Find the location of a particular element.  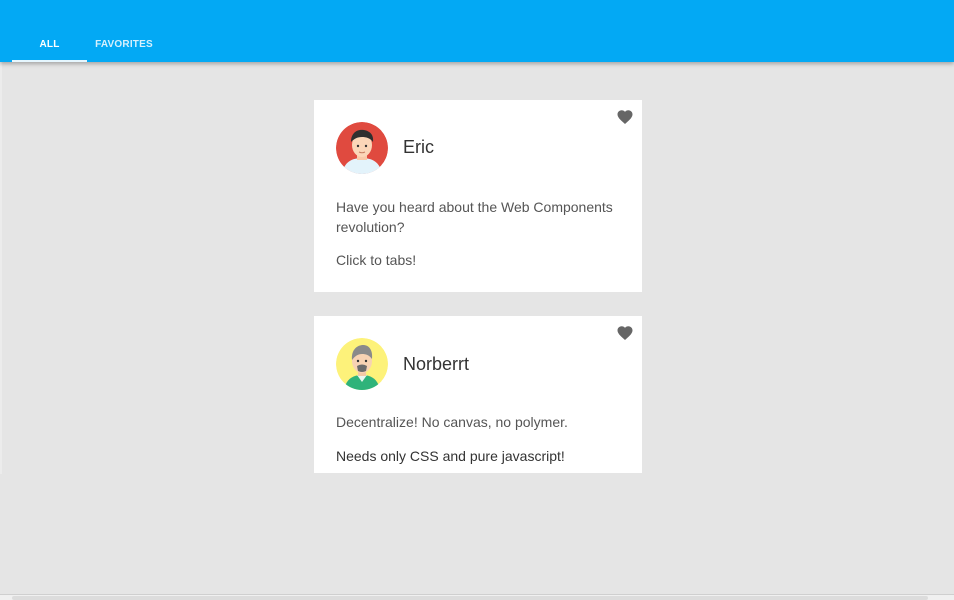

tab-favorites: FAVORITES is located at coordinates (124, 45).